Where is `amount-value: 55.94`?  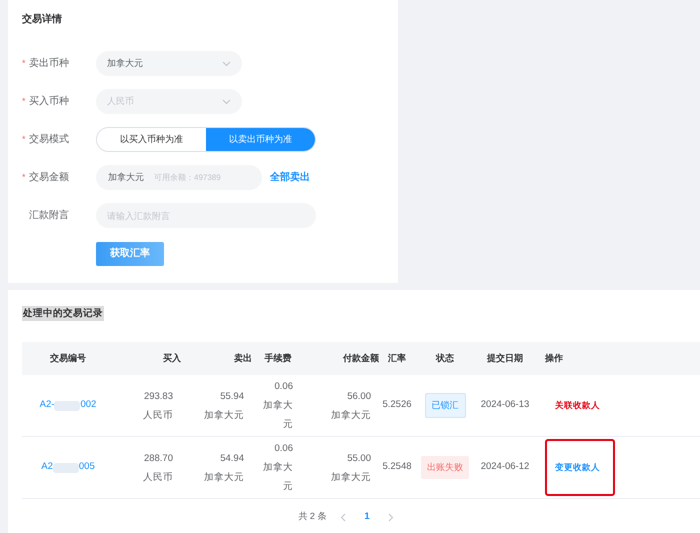
amount-value: 55.94 is located at coordinates (232, 397).